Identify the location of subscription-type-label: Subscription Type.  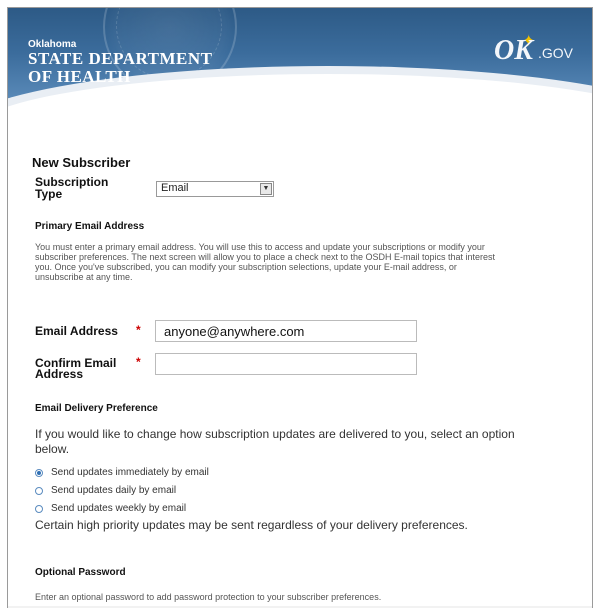
(71, 188).